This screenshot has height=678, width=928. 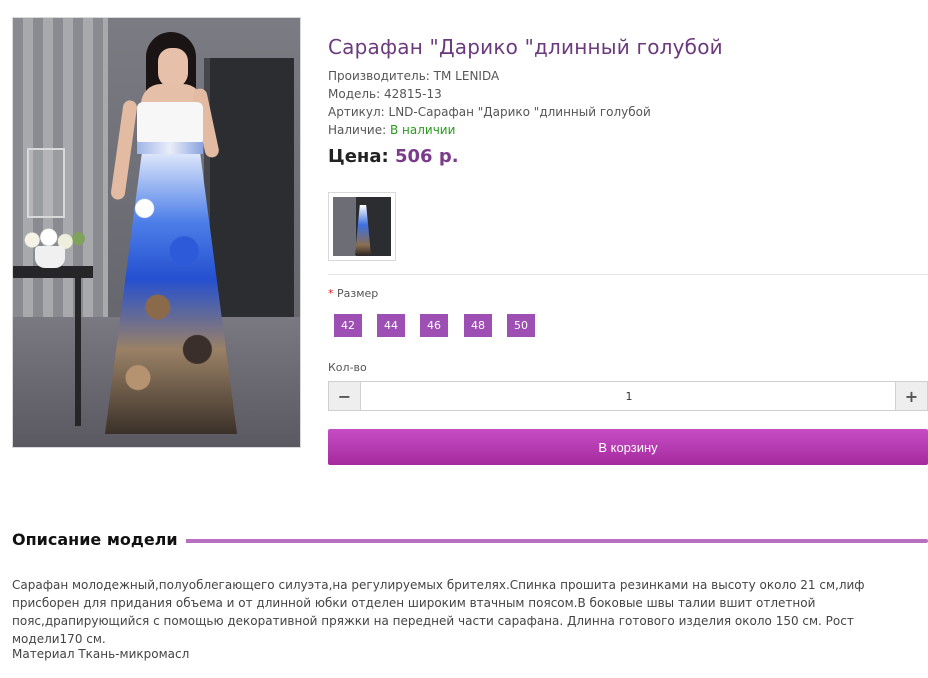 I want to click on add-to-cart-button: В корзину, so click(x=628, y=447).